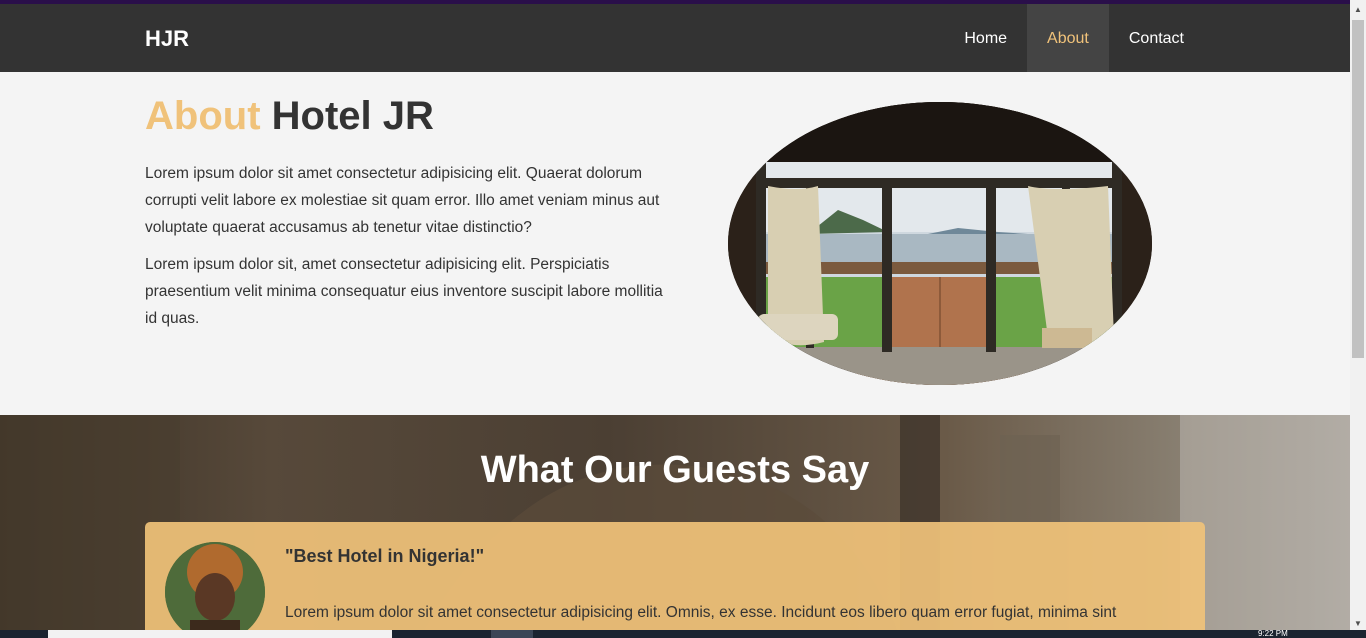 The height and width of the screenshot is (638, 1366). I want to click on scrollbar-thumb, so click(1358, 189).